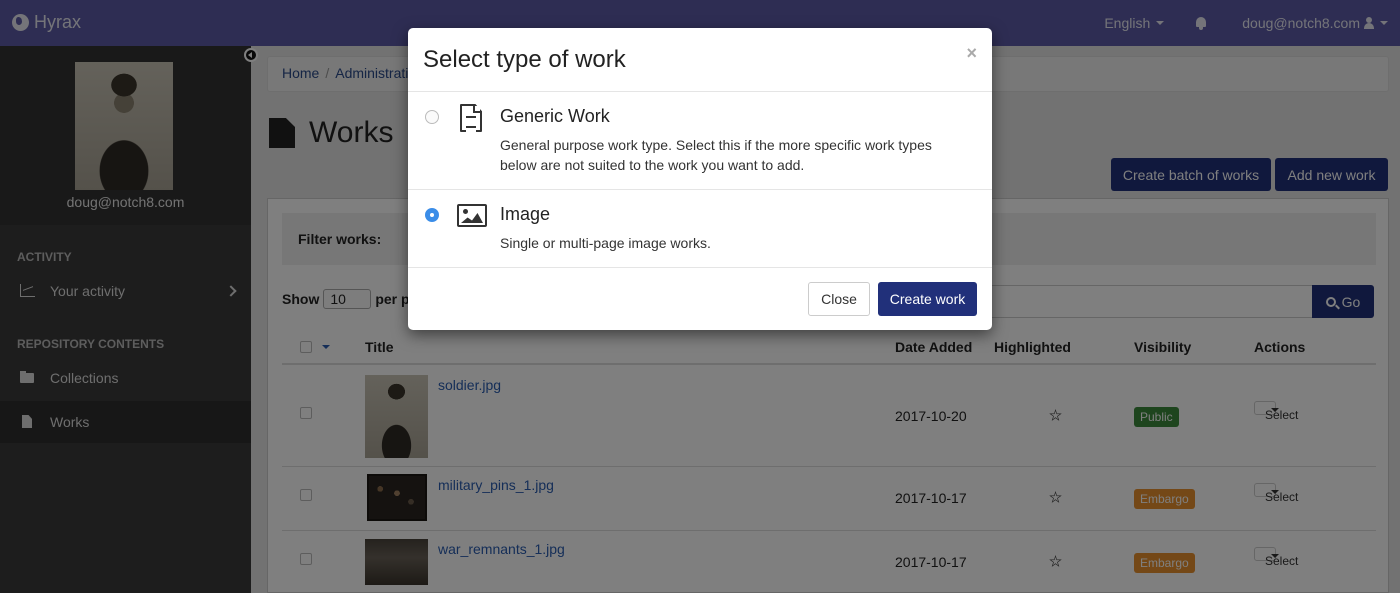 The image size is (1400, 593). I want to click on option-name: Generic Work, so click(555, 116).